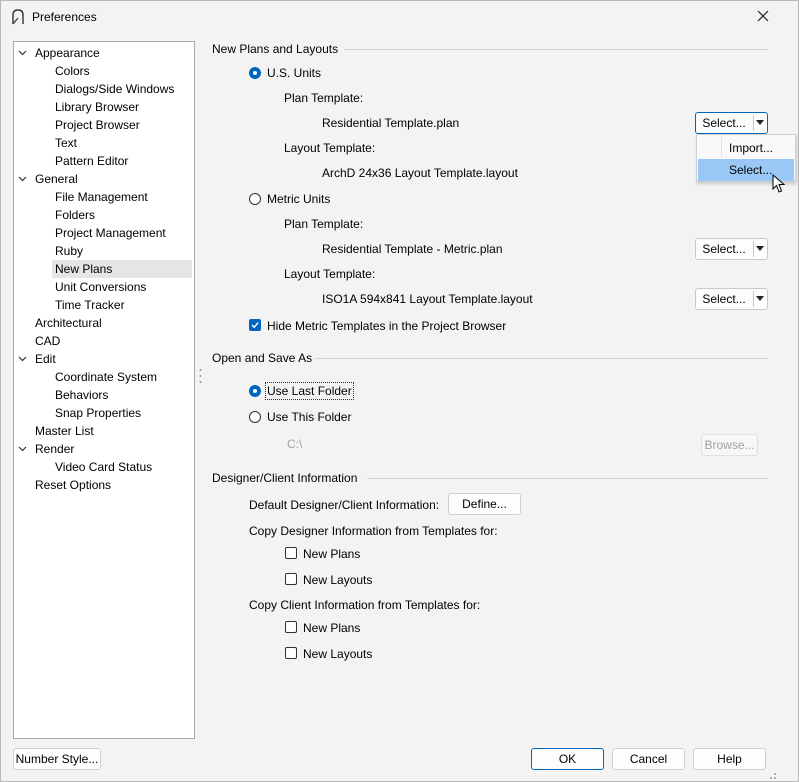 This screenshot has width=799, height=782. I want to click on designer-heading: Designer/Client Information, so click(285, 478).